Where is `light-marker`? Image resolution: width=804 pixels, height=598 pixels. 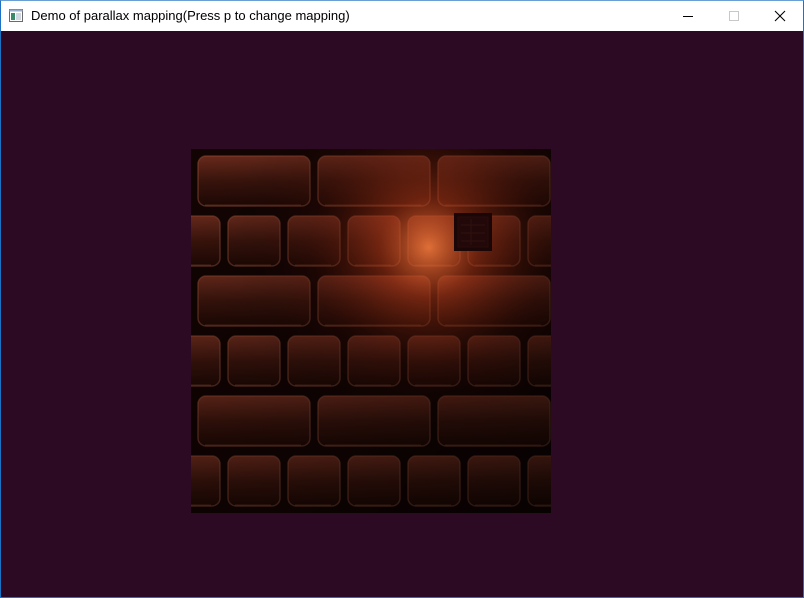 light-marker is located at coordinates (473, 232).